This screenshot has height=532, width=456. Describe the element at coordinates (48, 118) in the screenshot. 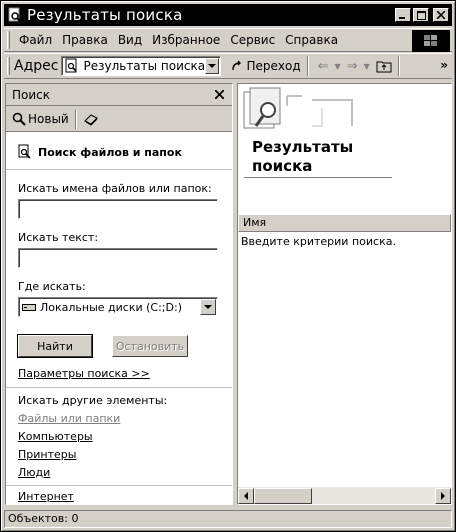

I see `new-search-label: Новый` at that location.